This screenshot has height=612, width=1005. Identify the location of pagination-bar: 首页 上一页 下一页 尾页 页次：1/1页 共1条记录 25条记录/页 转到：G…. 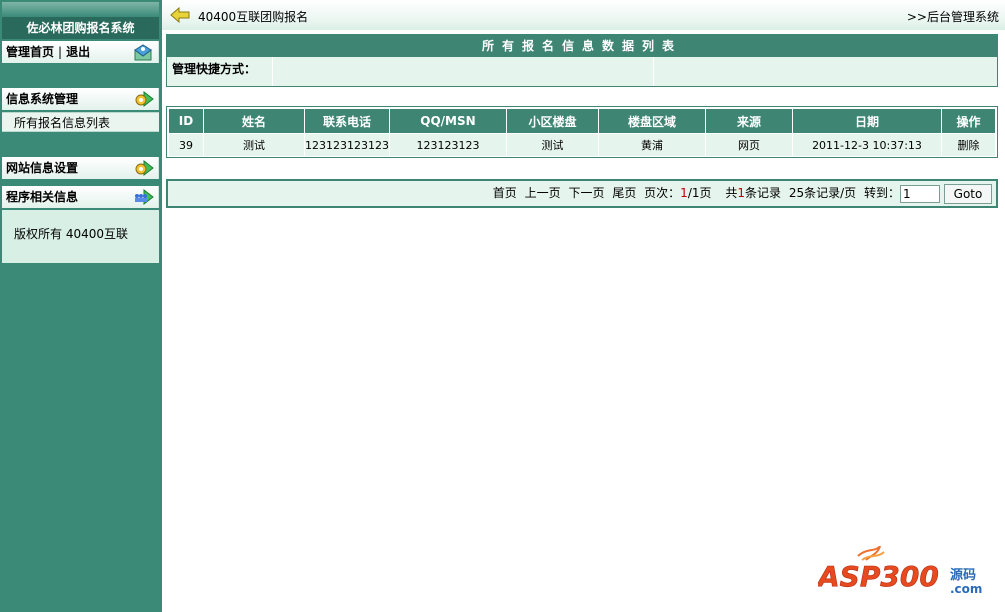
(582, 193).